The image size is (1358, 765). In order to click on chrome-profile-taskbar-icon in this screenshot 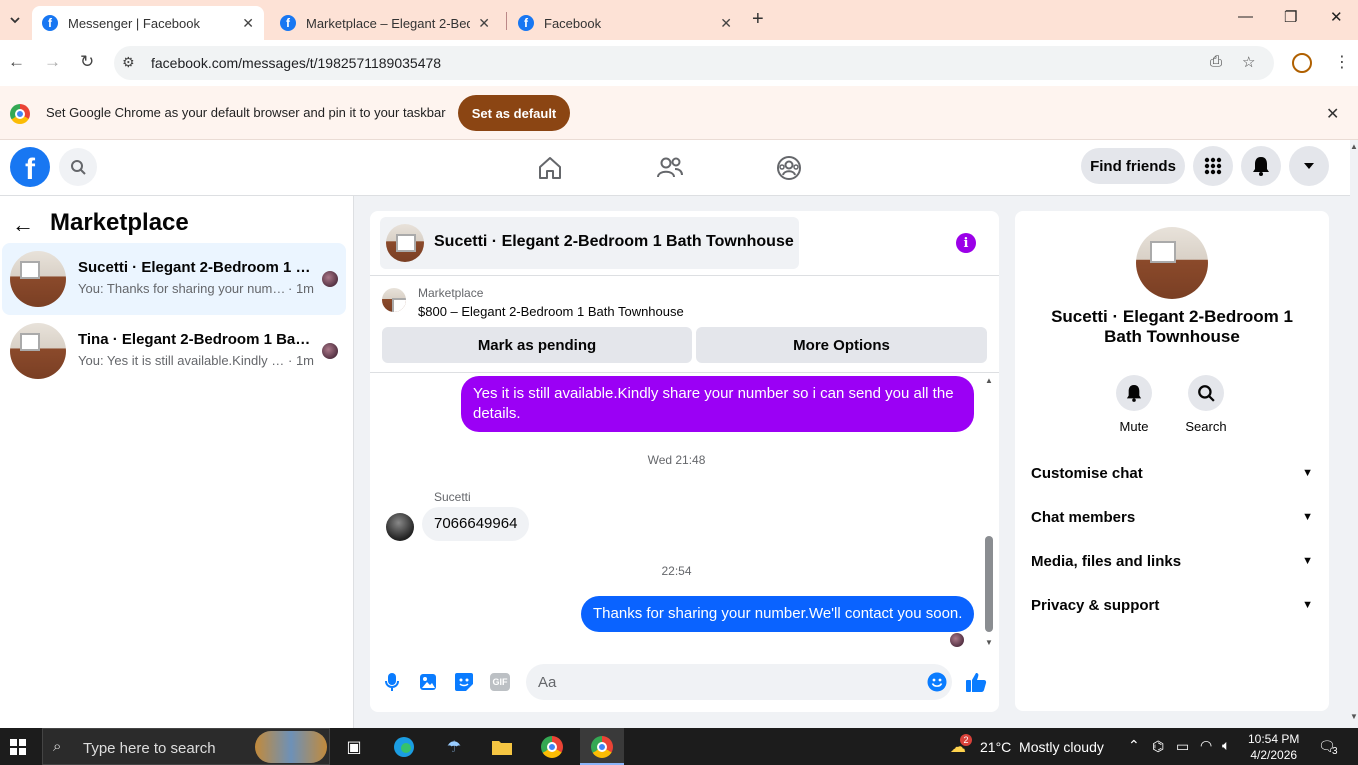, I will do `click(602, 747)`.